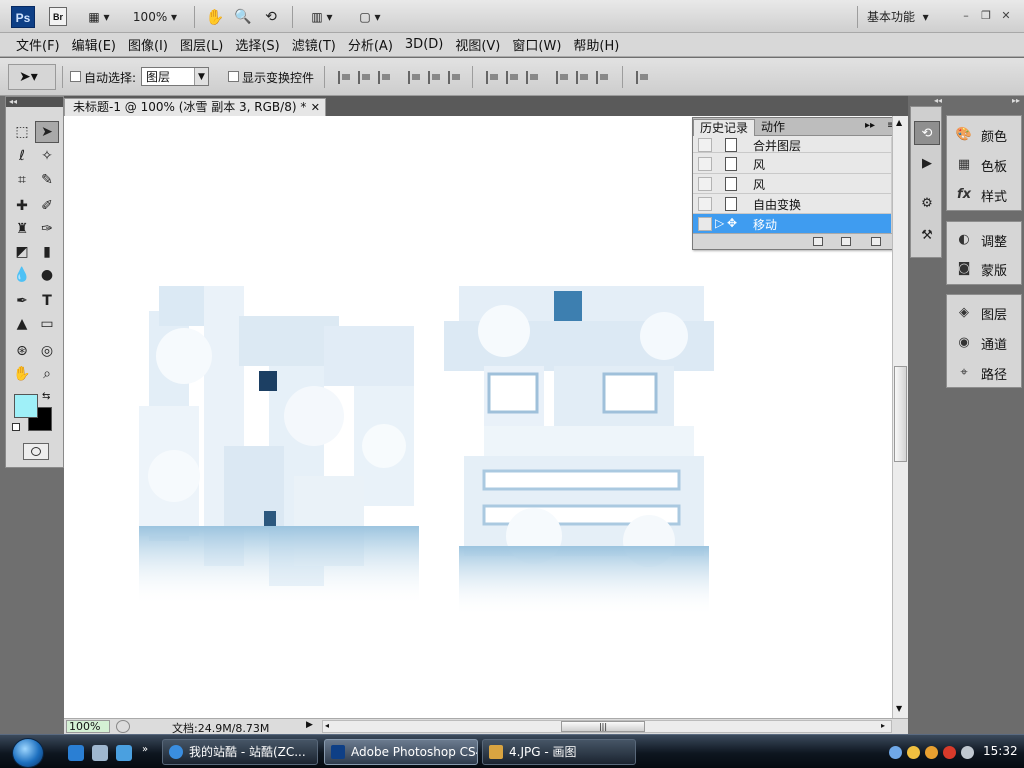 The height and width of the screenshot is (768, 1024). I want to click on menu-3d: 3D(D), so click(424, 44).